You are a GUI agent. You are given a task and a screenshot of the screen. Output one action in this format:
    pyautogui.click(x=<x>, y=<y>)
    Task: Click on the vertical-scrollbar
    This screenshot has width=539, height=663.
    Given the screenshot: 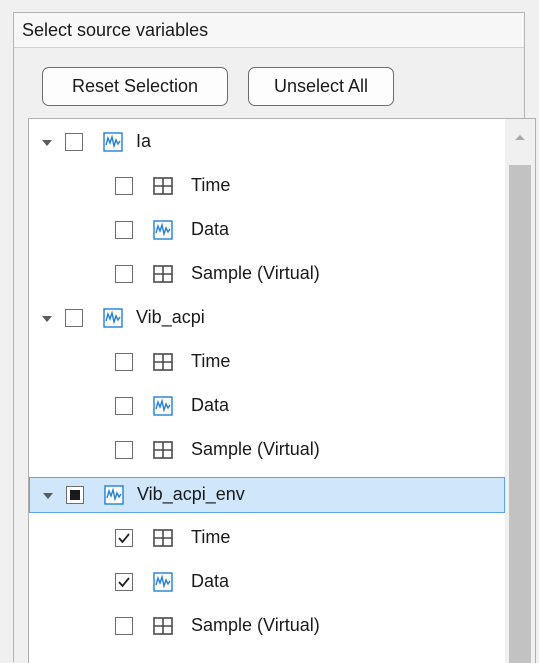 What is the action you would take?
    pyautogui.click(x=520, y=391)
    